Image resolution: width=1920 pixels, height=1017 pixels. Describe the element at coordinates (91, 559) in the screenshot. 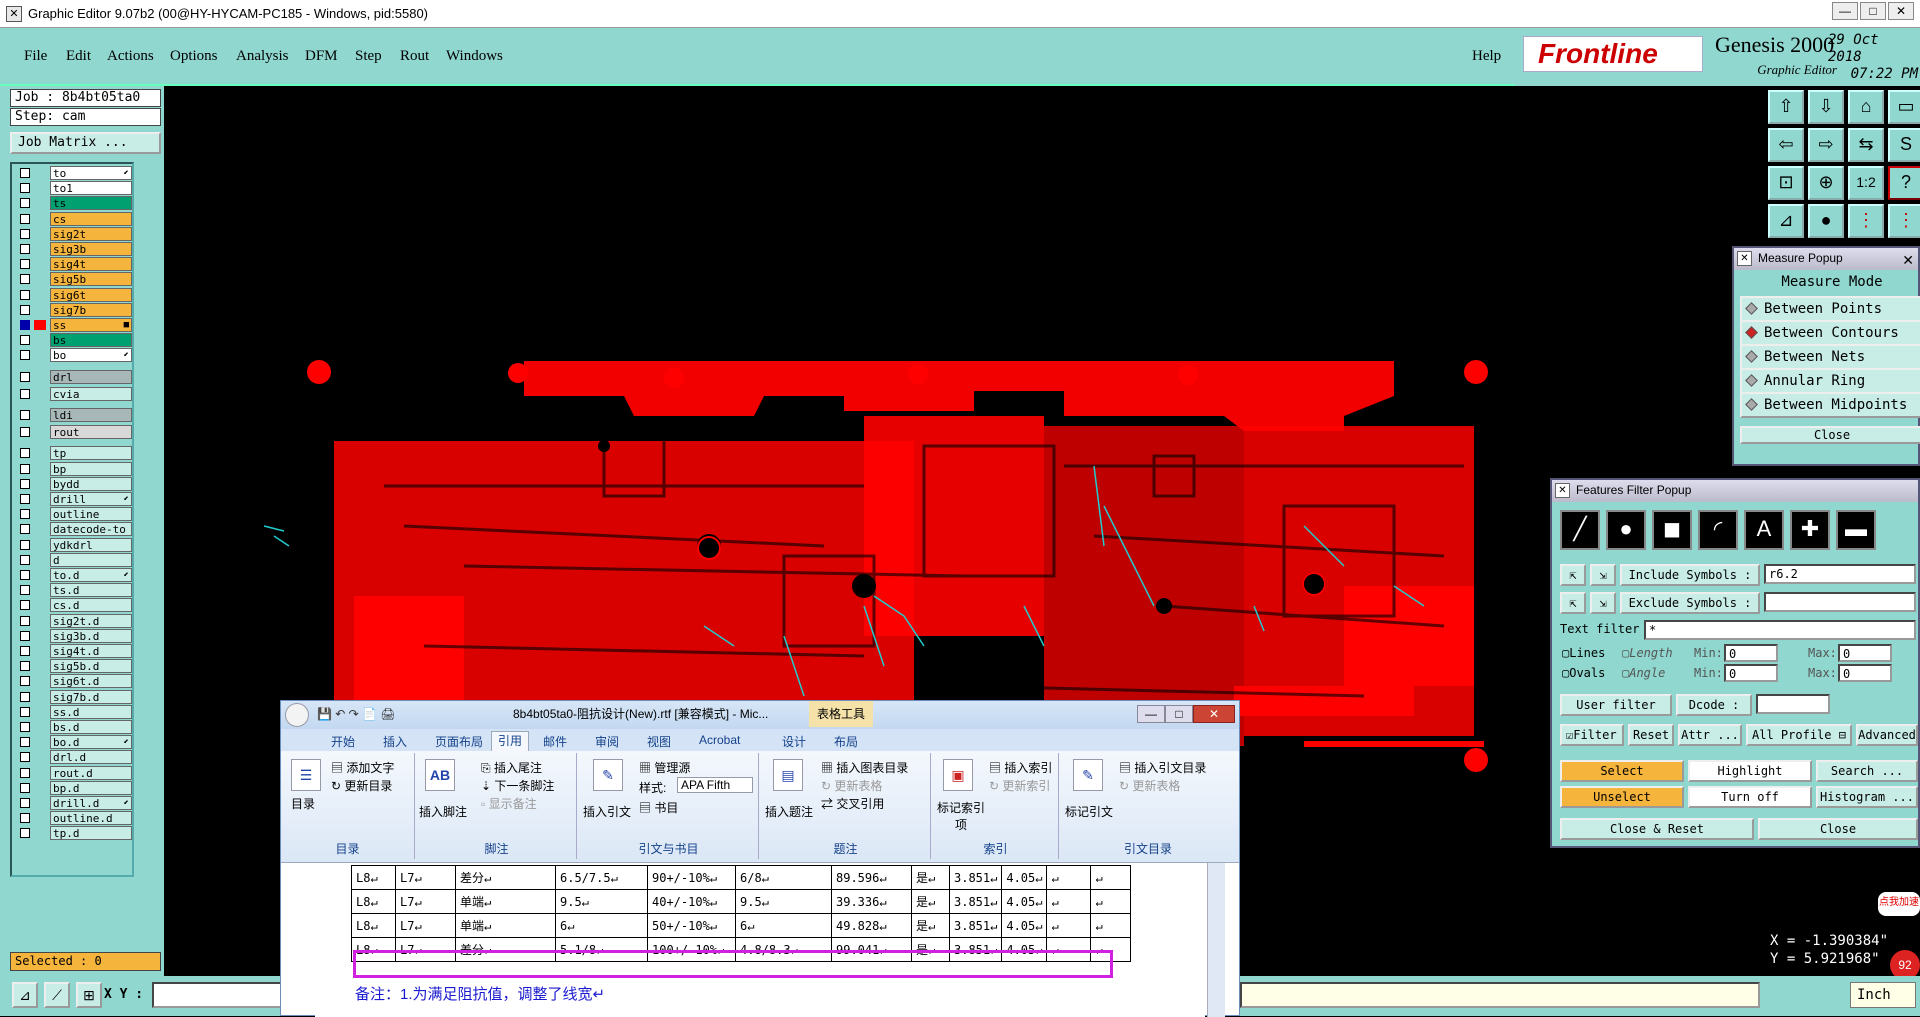

I see `layer-name: d` at that location.